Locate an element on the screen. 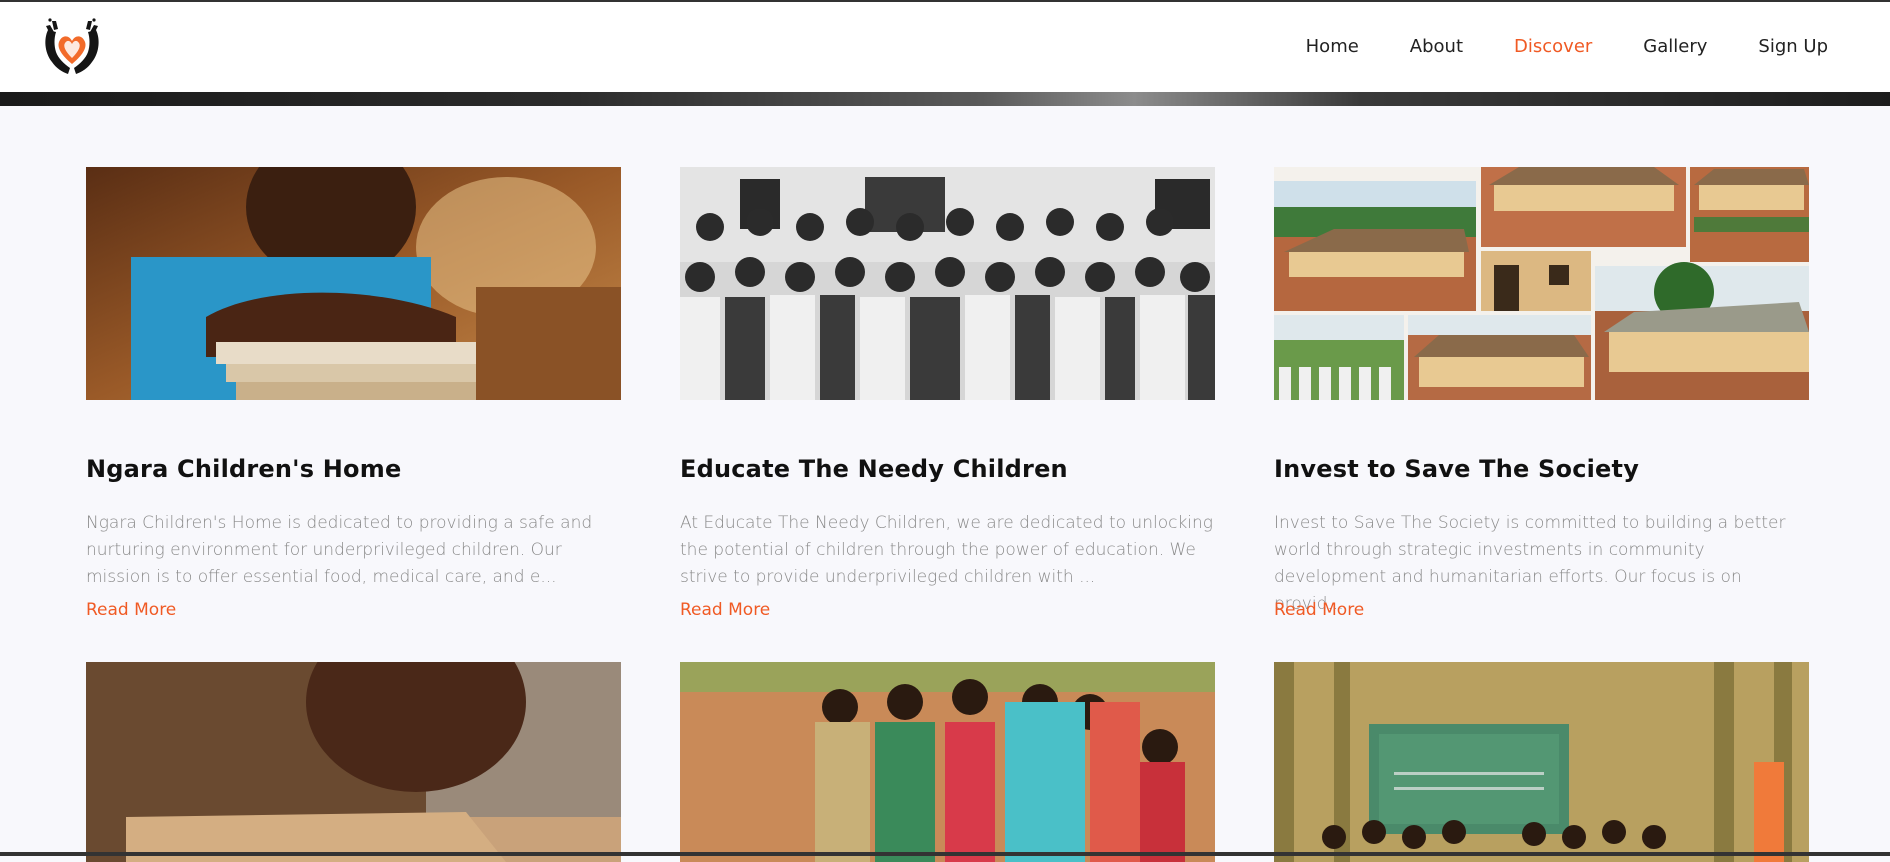 The width and height of the screenshot is (1890, 862). nav-home-link: Home is located at coordinates (1332, 47).